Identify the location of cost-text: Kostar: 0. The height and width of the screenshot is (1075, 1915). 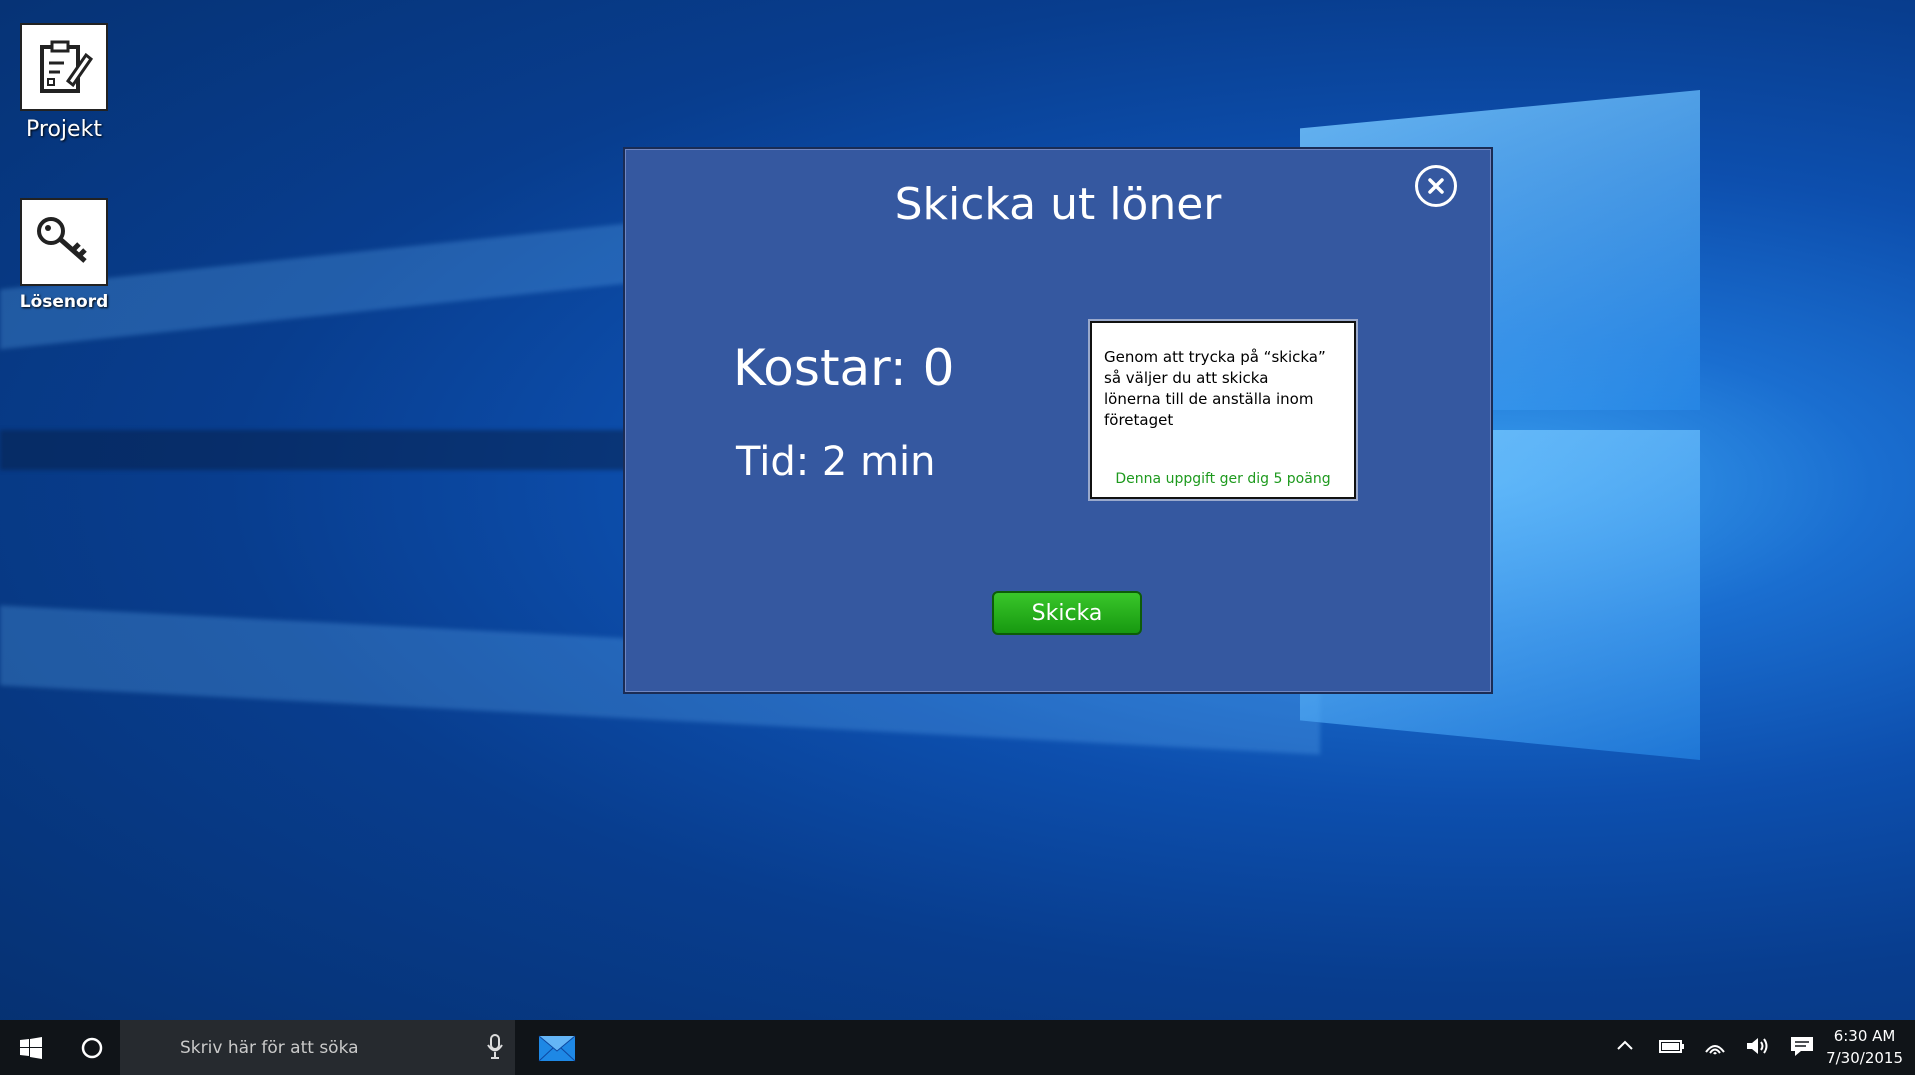
(844, 368).